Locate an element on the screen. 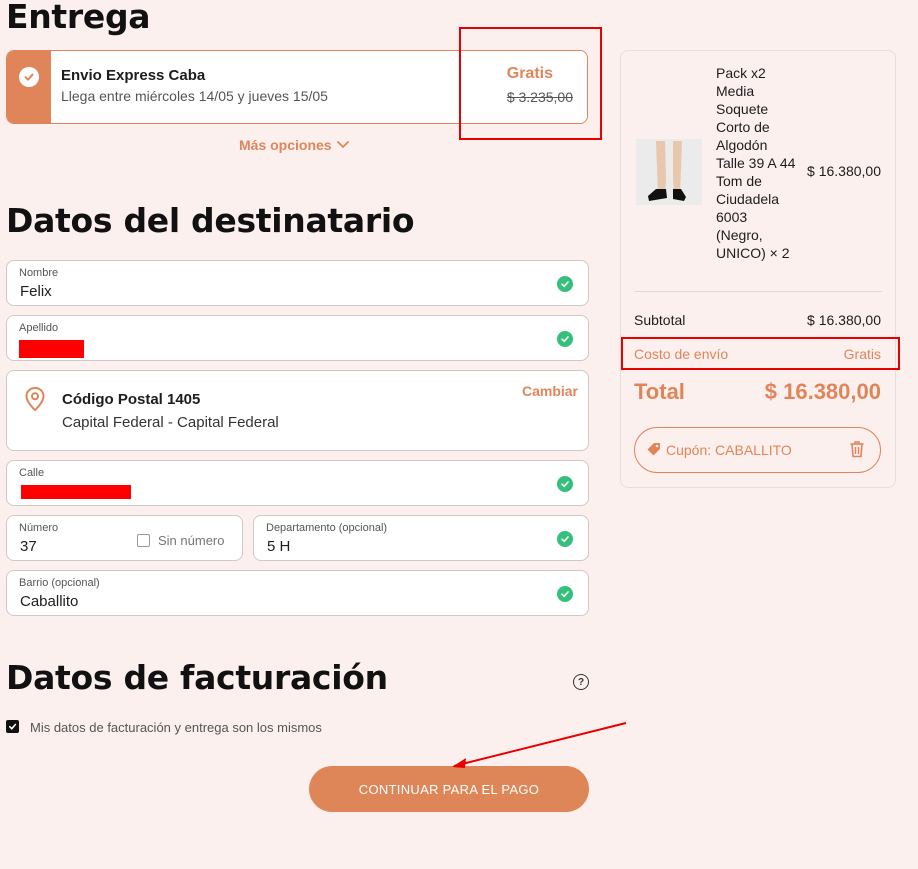 This screenshot has width=918, height=869. shipping-option-accent is located at coordinates (29, 87).